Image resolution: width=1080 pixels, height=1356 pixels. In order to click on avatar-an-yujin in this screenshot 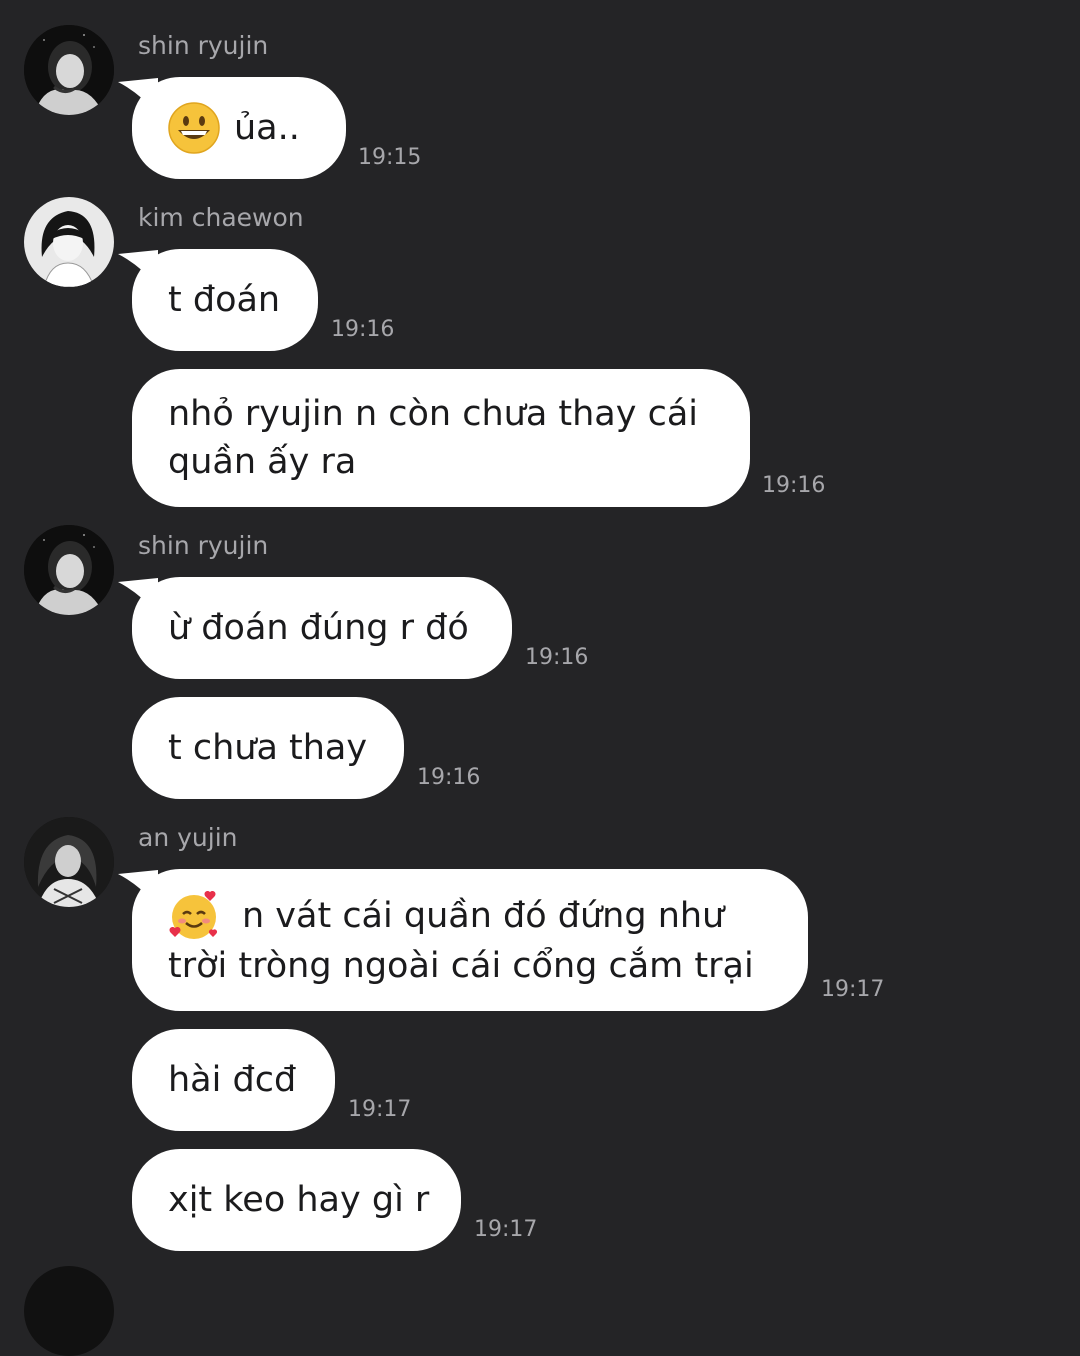, I will do `click(69, 862)`.